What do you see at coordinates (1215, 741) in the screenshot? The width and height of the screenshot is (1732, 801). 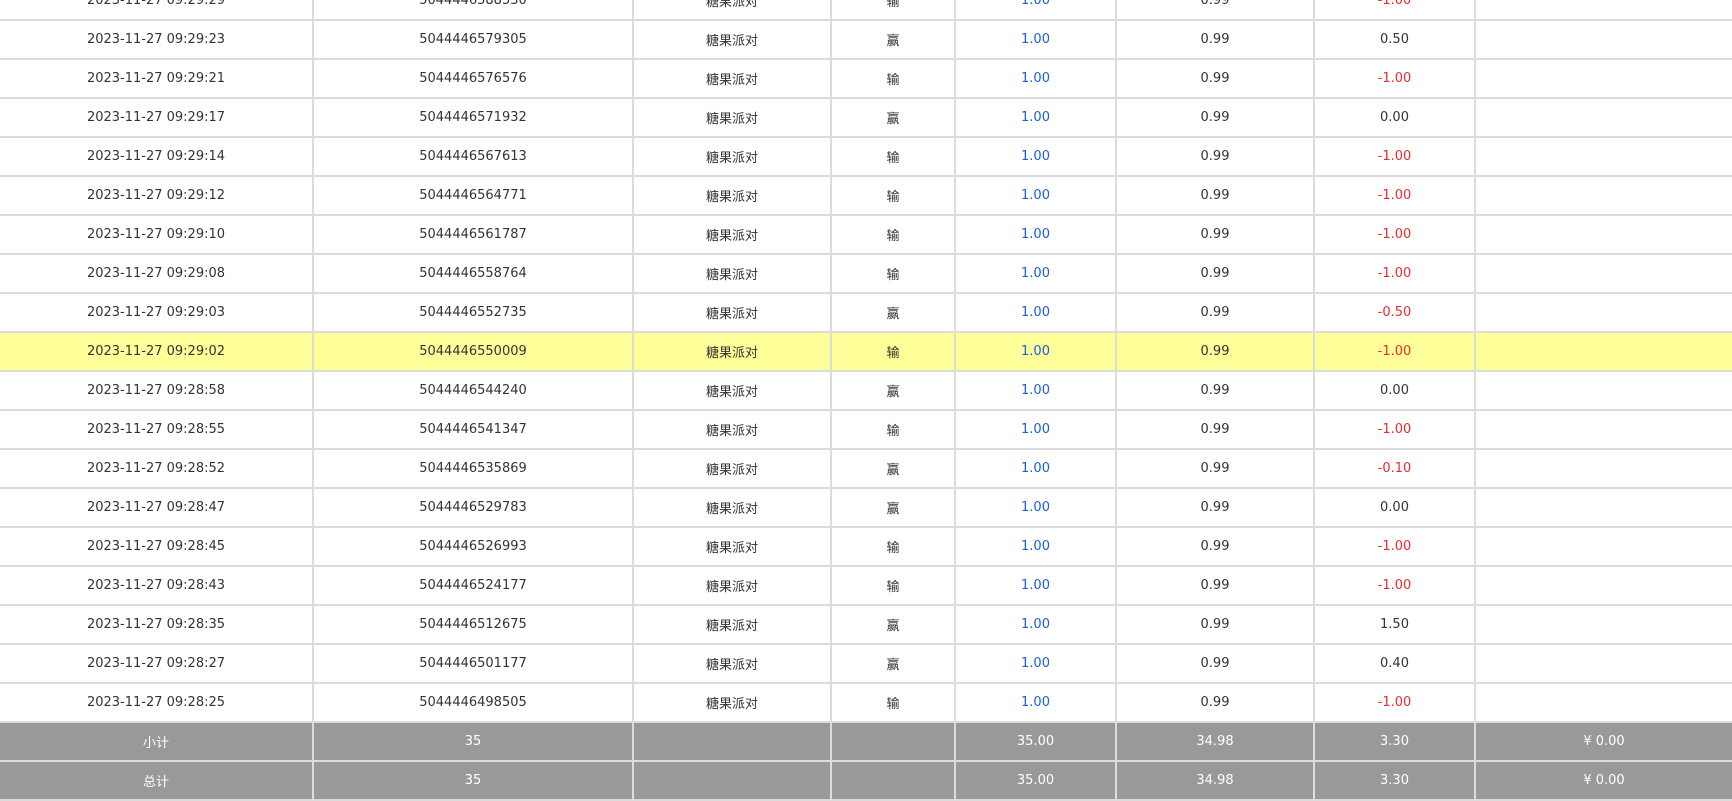 I see `subtotal-valid-bet: 34.98` at bounding box center [1215, 741].